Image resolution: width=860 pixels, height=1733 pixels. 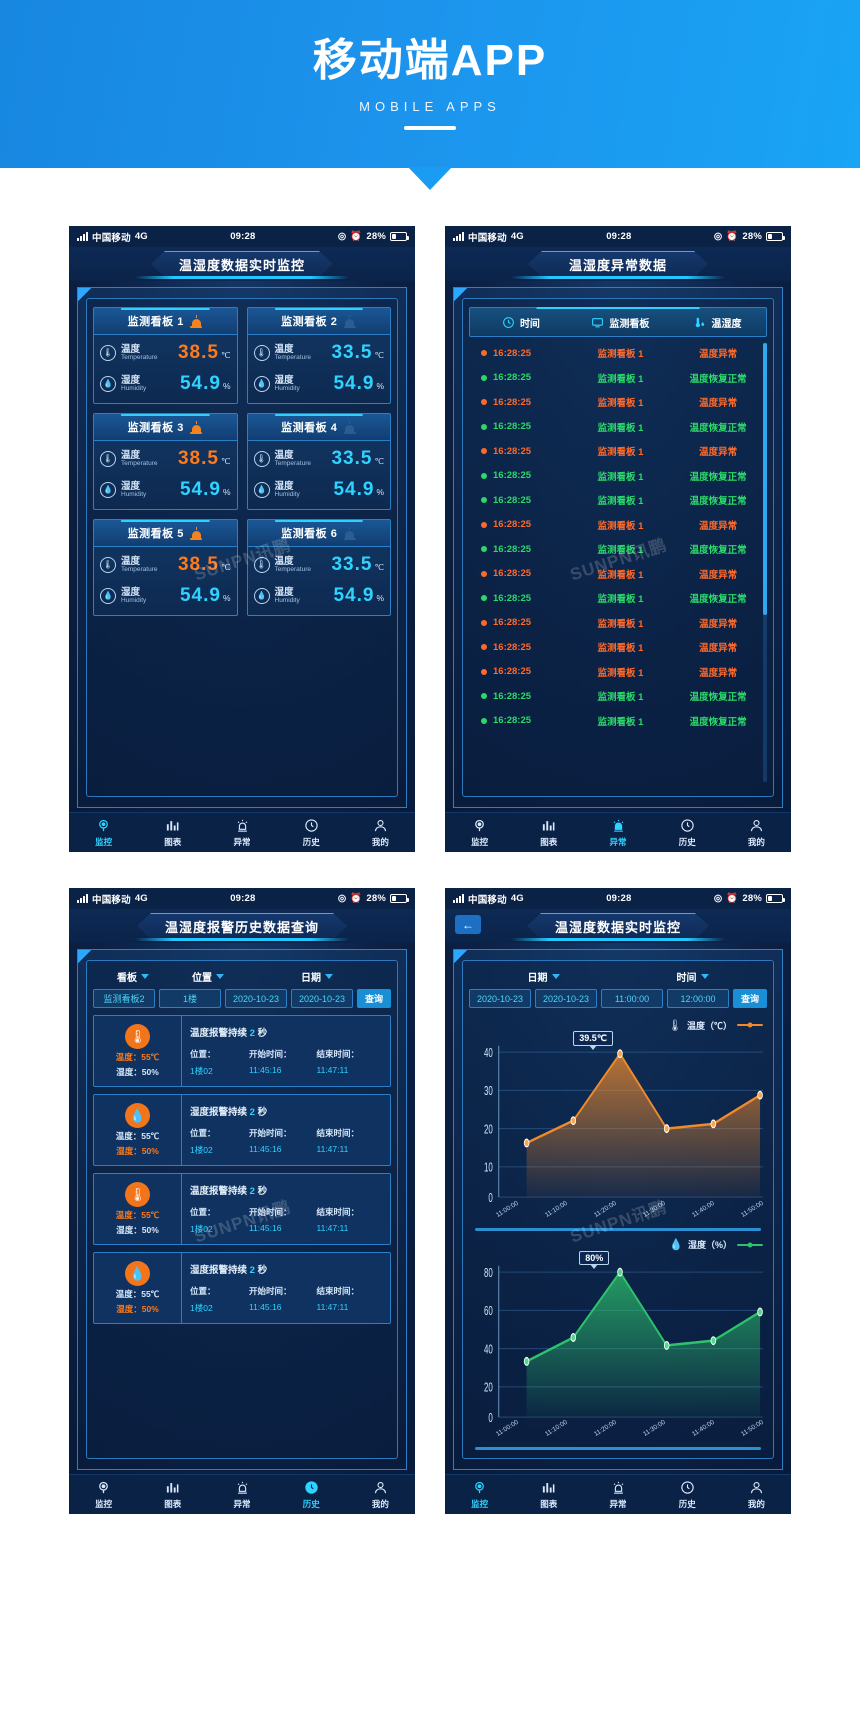 What do you see at coordinates (108, 490) in the screenshot?
I see `humidity-icon: 💧` at bounding box center [108, 490].